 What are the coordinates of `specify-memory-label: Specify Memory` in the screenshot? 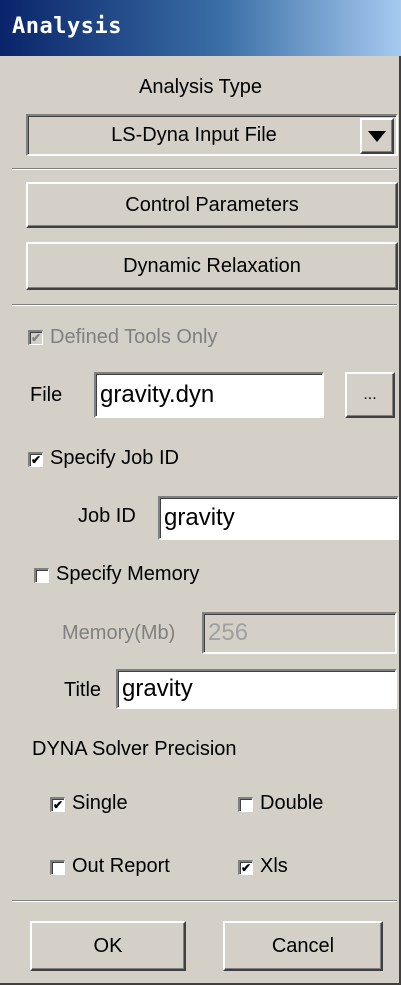 It's located at (128, 574).